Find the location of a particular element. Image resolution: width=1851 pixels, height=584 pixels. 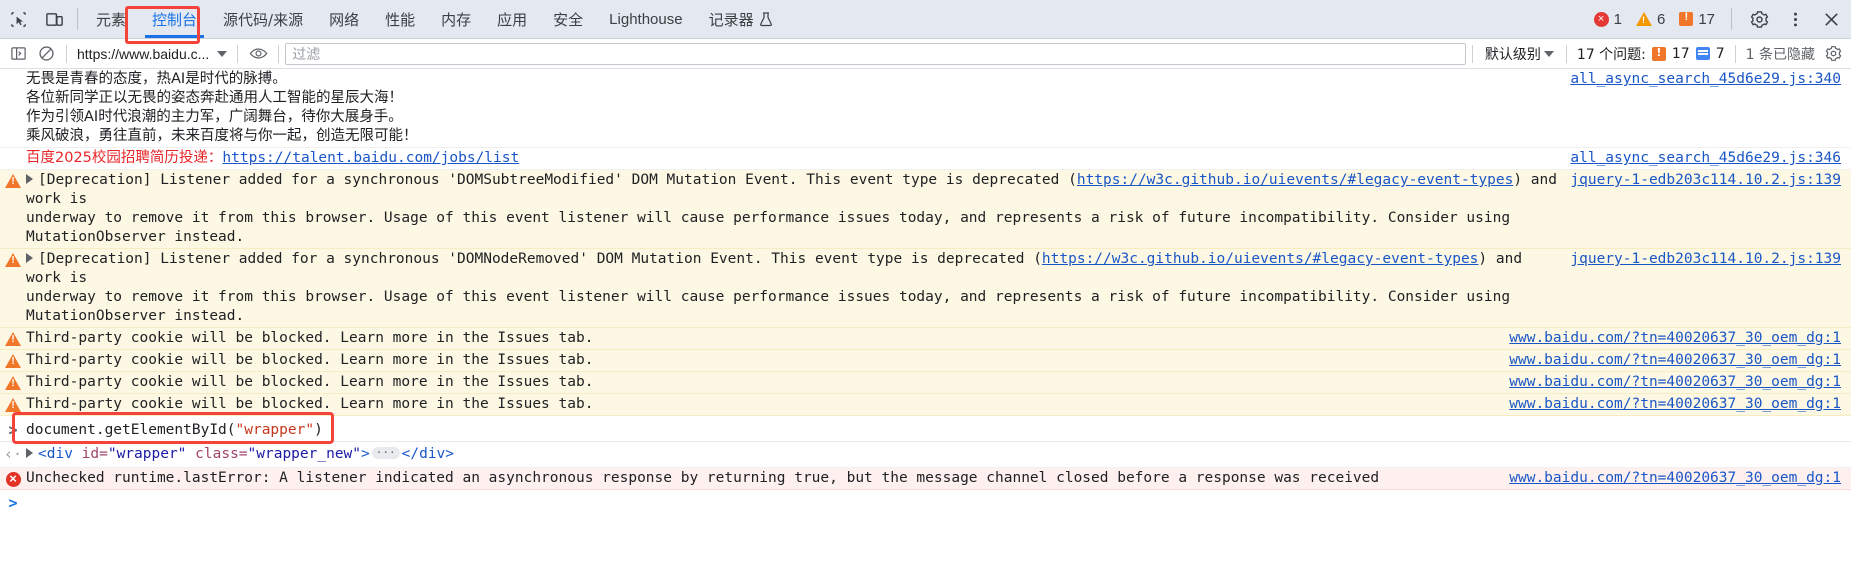

source-link-jquery-1: jquery-1-edb203c114.10.2.js:139 is located at coordinates (1710, 180).